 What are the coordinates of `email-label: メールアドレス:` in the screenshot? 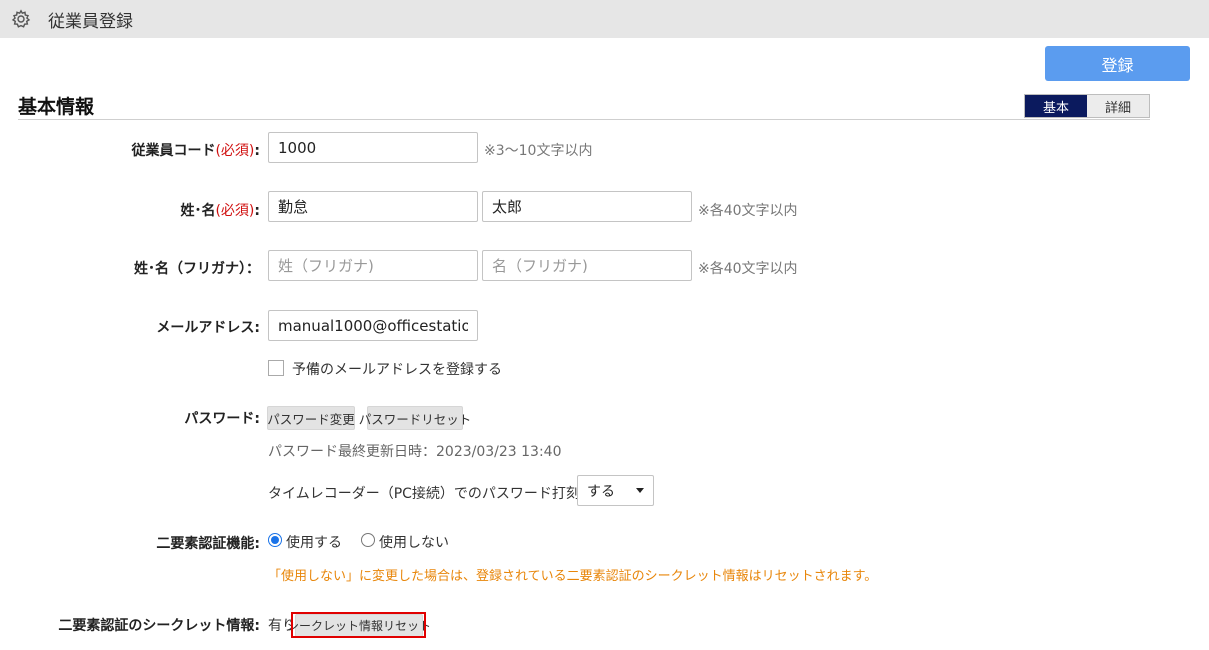 It's located at (208, 328).